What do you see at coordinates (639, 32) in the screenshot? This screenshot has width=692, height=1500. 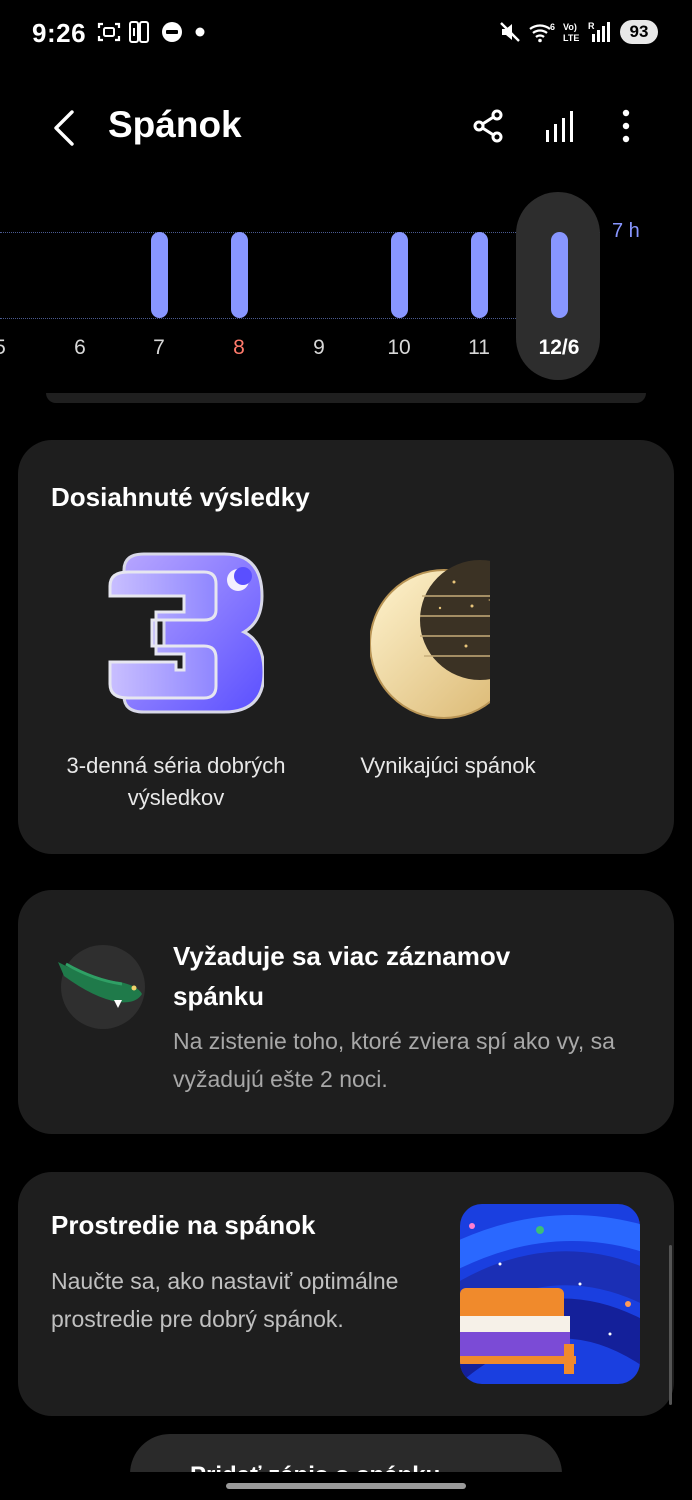 I see `battery-indicator: 93` at bounding box center [639, 32].